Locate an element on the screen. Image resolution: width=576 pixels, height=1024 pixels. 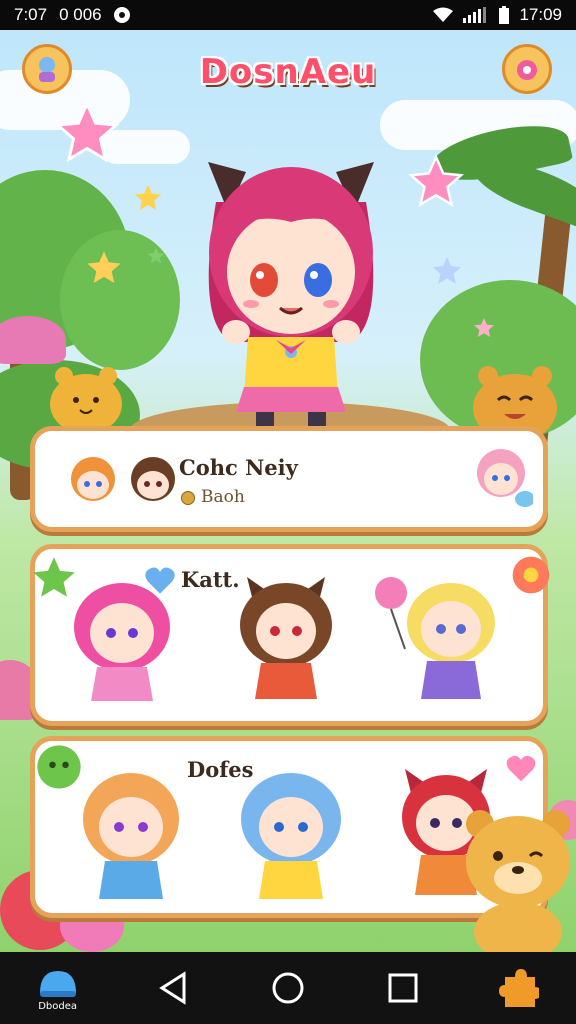
back-triangle-icon is located at coordinates (172, 988).